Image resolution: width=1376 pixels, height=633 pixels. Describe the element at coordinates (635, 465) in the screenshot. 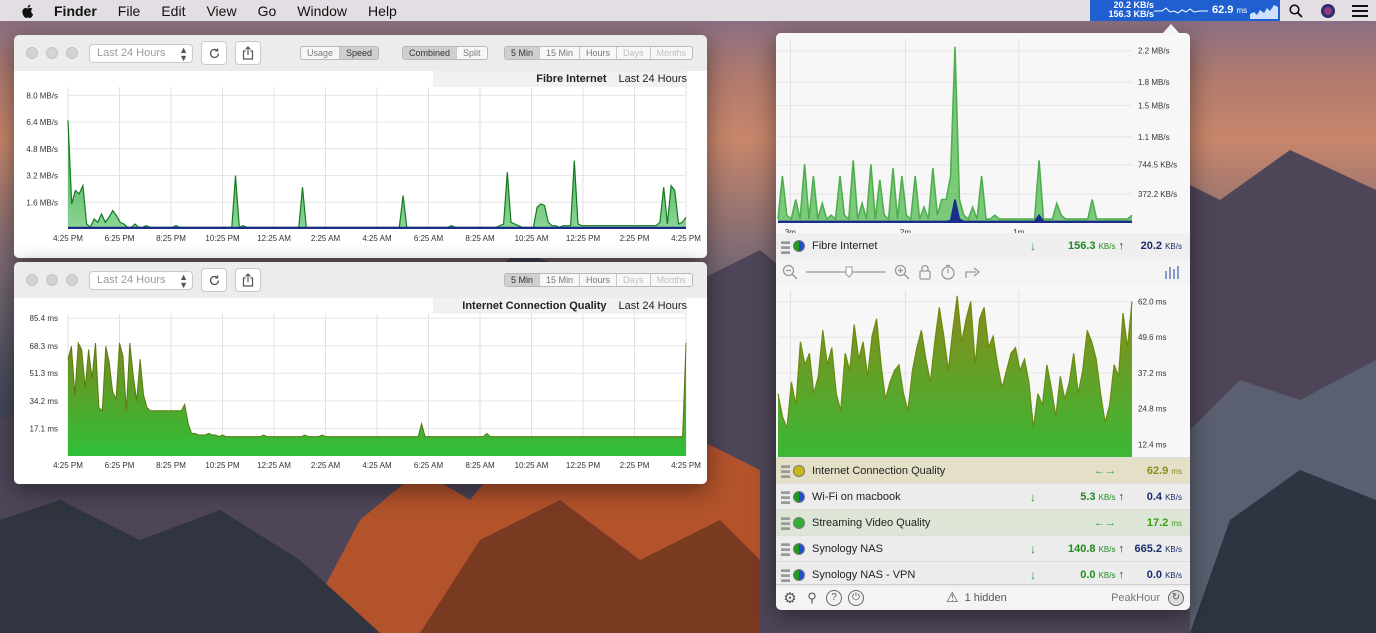

I see `x-tick-label: 2:25 PM` at that location.